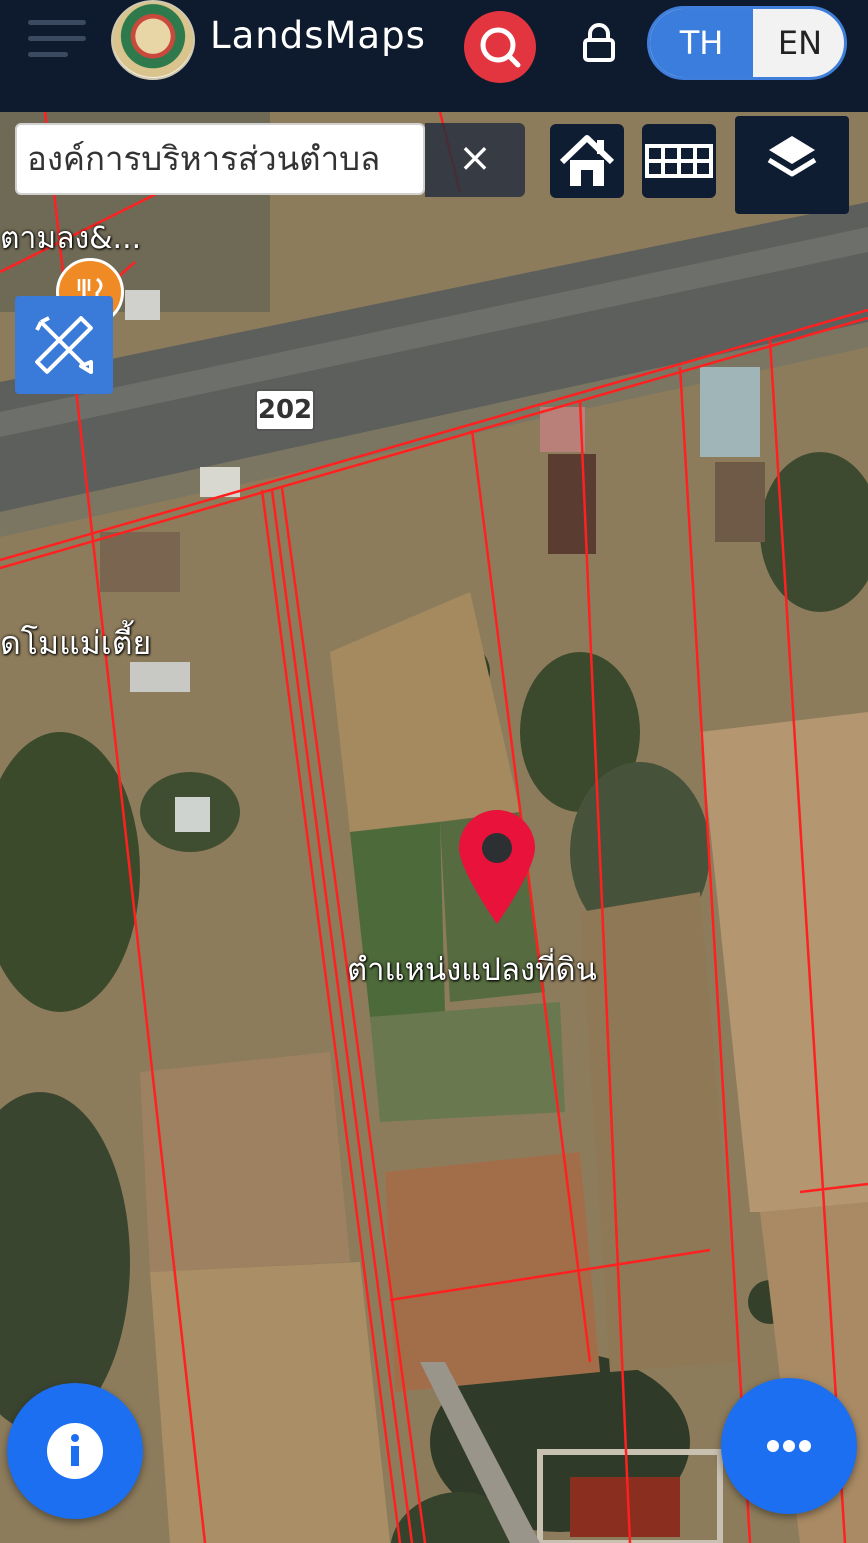  Describe the element at coordinates (58, 39) in the screenshot. I see `menu-icon` at that location.